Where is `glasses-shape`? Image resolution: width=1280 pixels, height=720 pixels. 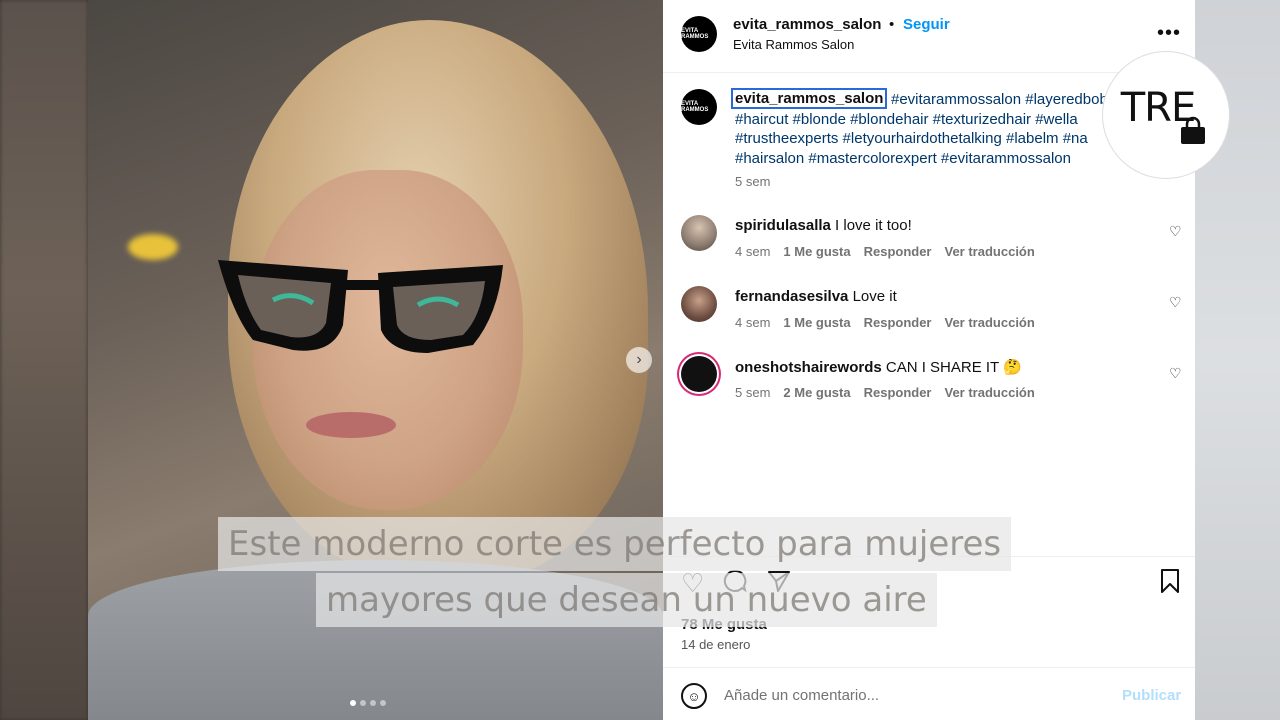 glasses-shape is located at coordinates (360, 306).